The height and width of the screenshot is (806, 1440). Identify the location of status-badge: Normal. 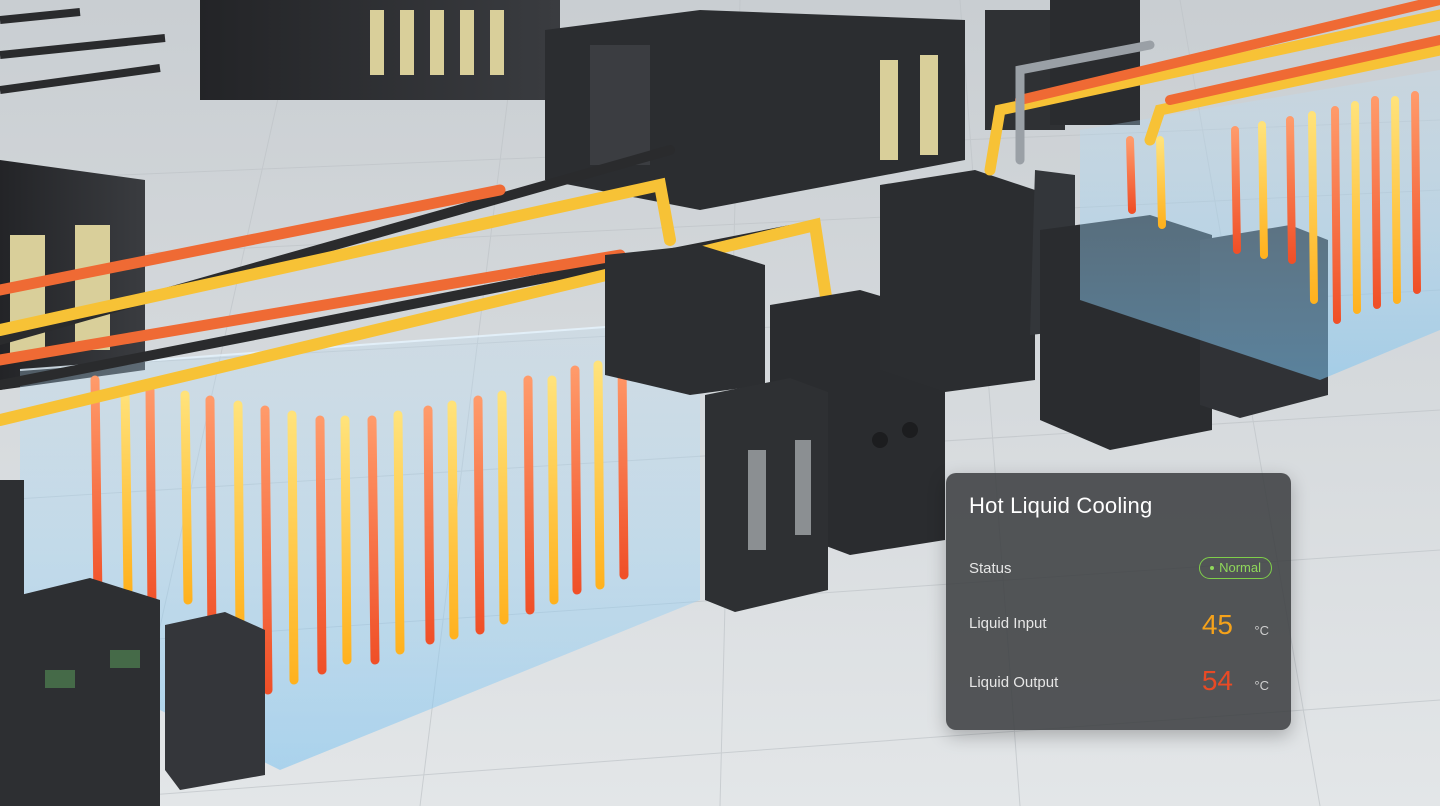
(1235, 568).